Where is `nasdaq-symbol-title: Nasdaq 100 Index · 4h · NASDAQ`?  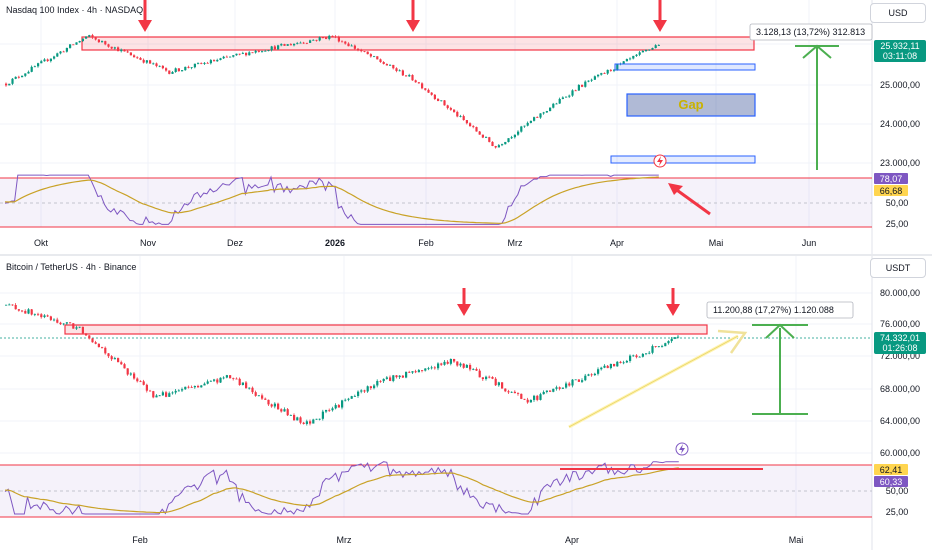 nasdaq-symbol-title: Nasdaq 100 Index · 4h · NASDAQ is located at coordinates (74, 10).